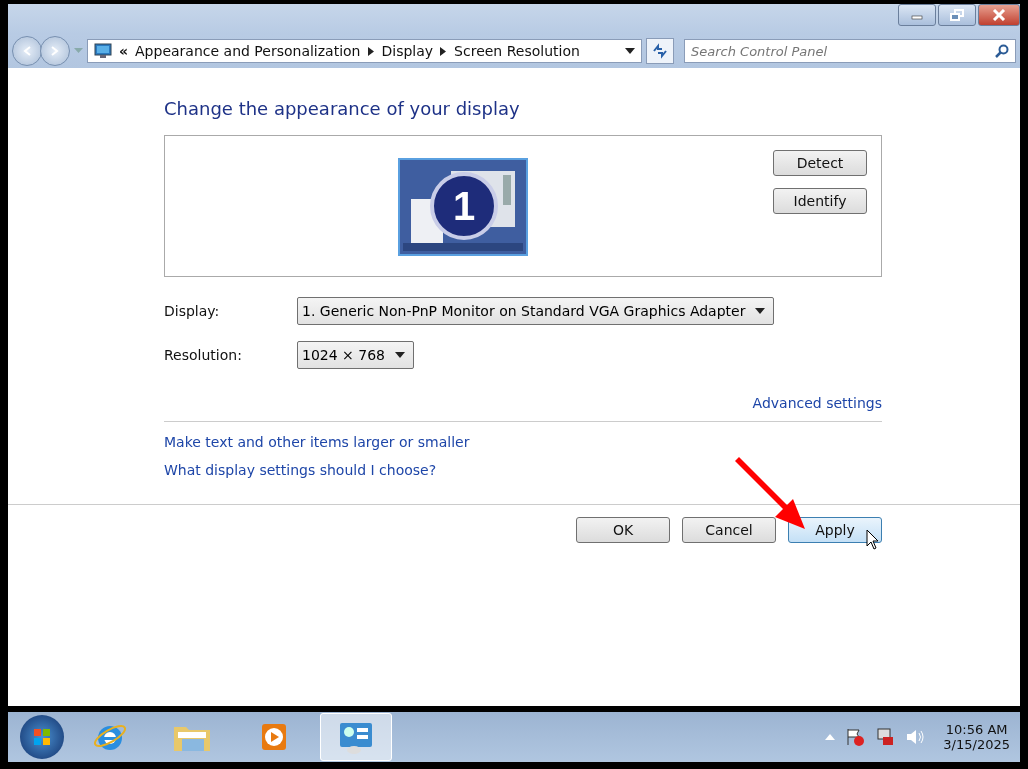 The width and height of the screenshot is (1028, 769). What do you see at coordinates (885, 737) in the screenshot?
I see `network-icon` at bounding box center [885, 737].